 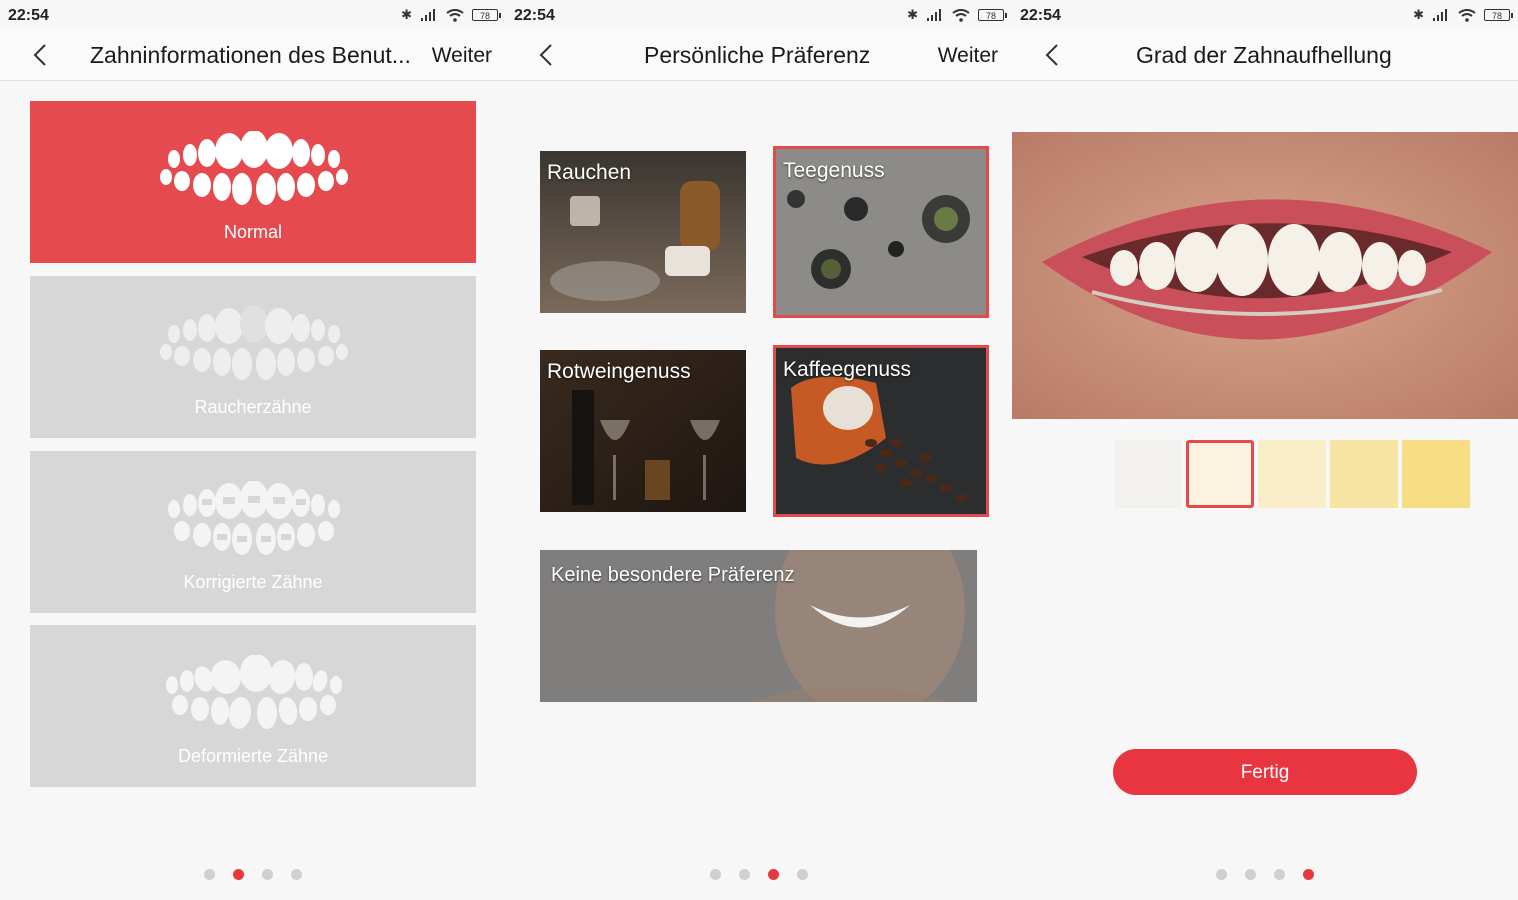 I want to click on page-title: Grad der Zahnaufhellung, so click(x=1264, y=55).